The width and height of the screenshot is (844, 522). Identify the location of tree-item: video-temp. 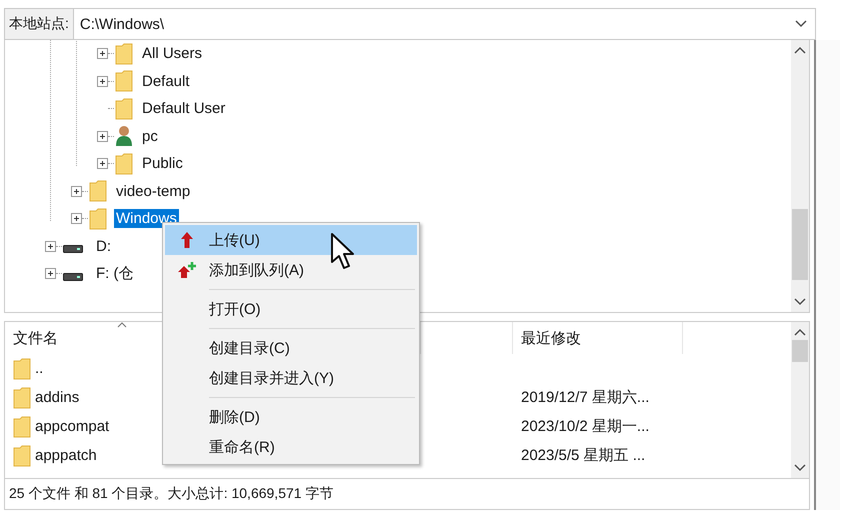
(153, 191).